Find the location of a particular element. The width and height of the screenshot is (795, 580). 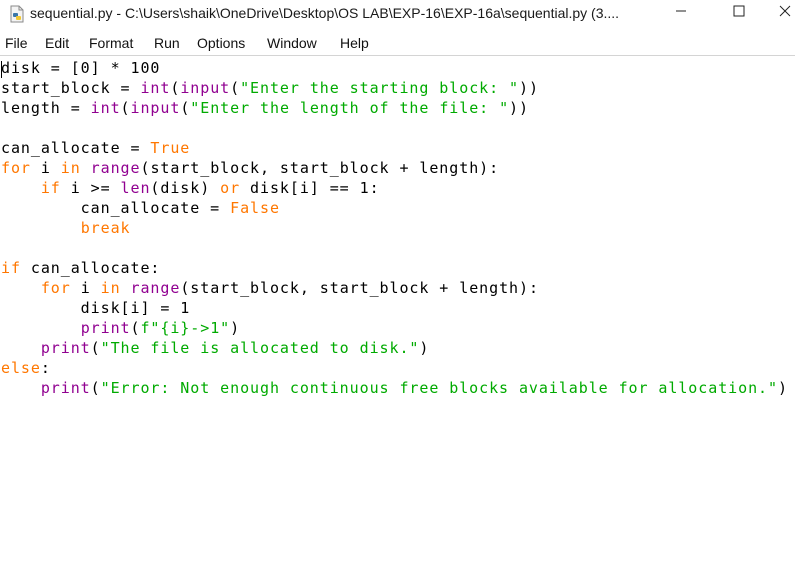

maximize-icon is located at coordinates (739, 13).